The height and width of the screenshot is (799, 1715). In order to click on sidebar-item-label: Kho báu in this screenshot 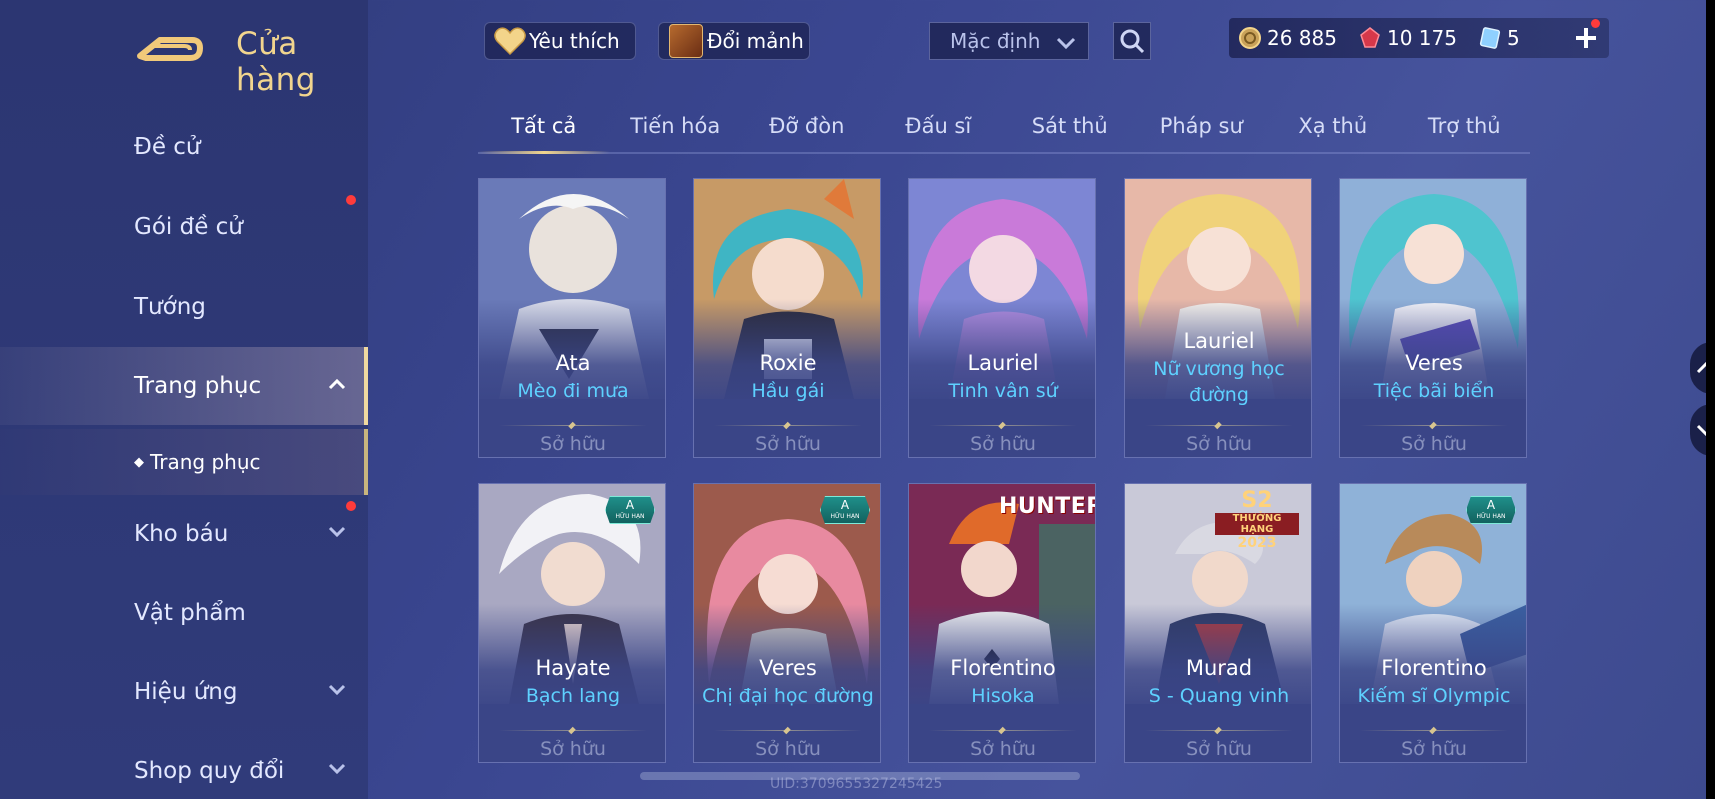, I will do `click(181, 534)`.